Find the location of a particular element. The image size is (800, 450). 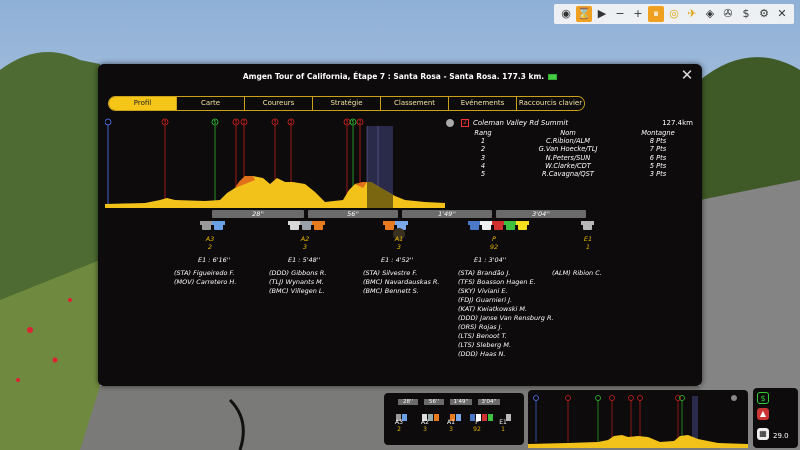

name-cell: N.Peters/SUN is located at coordinates (568, 158).